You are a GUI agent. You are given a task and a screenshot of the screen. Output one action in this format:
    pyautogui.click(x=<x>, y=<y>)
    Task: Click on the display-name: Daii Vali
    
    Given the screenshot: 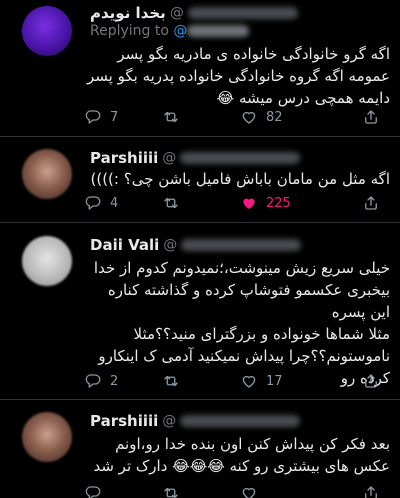 What is the action you would take?
    pyautogui.click(x=124, y=245)
    